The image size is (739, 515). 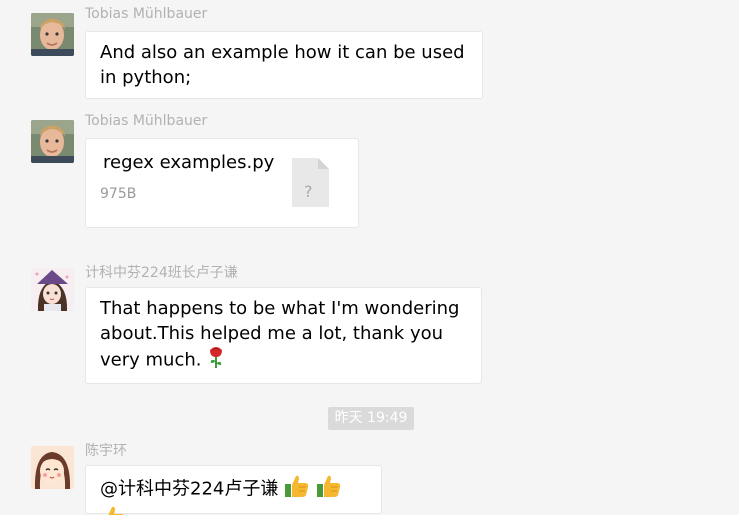 I want to click on avatar-cartoon-girl, so click(x=52, y=467).